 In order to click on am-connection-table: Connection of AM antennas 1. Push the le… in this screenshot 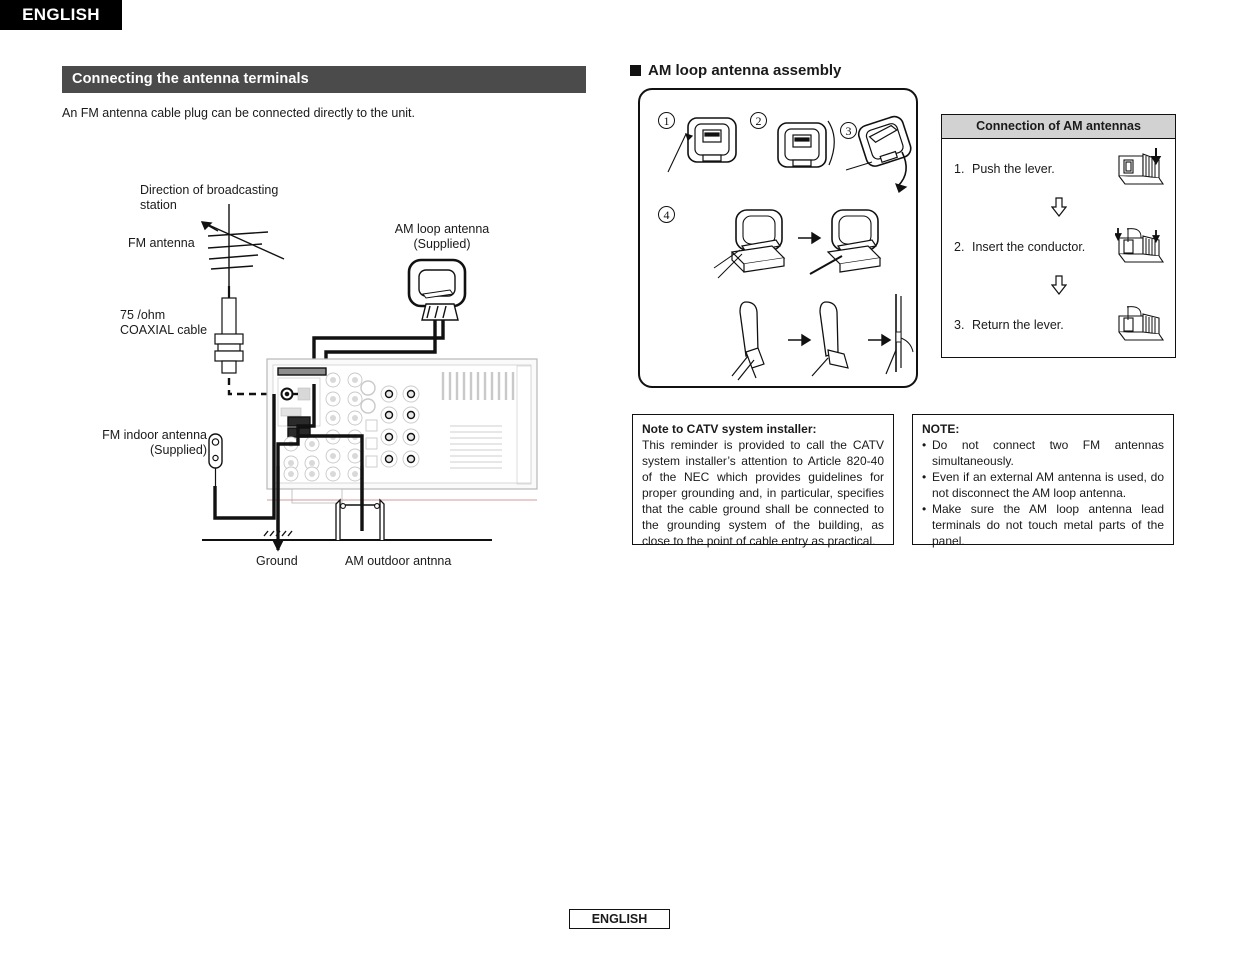, I will do `click(1058, 236)`.